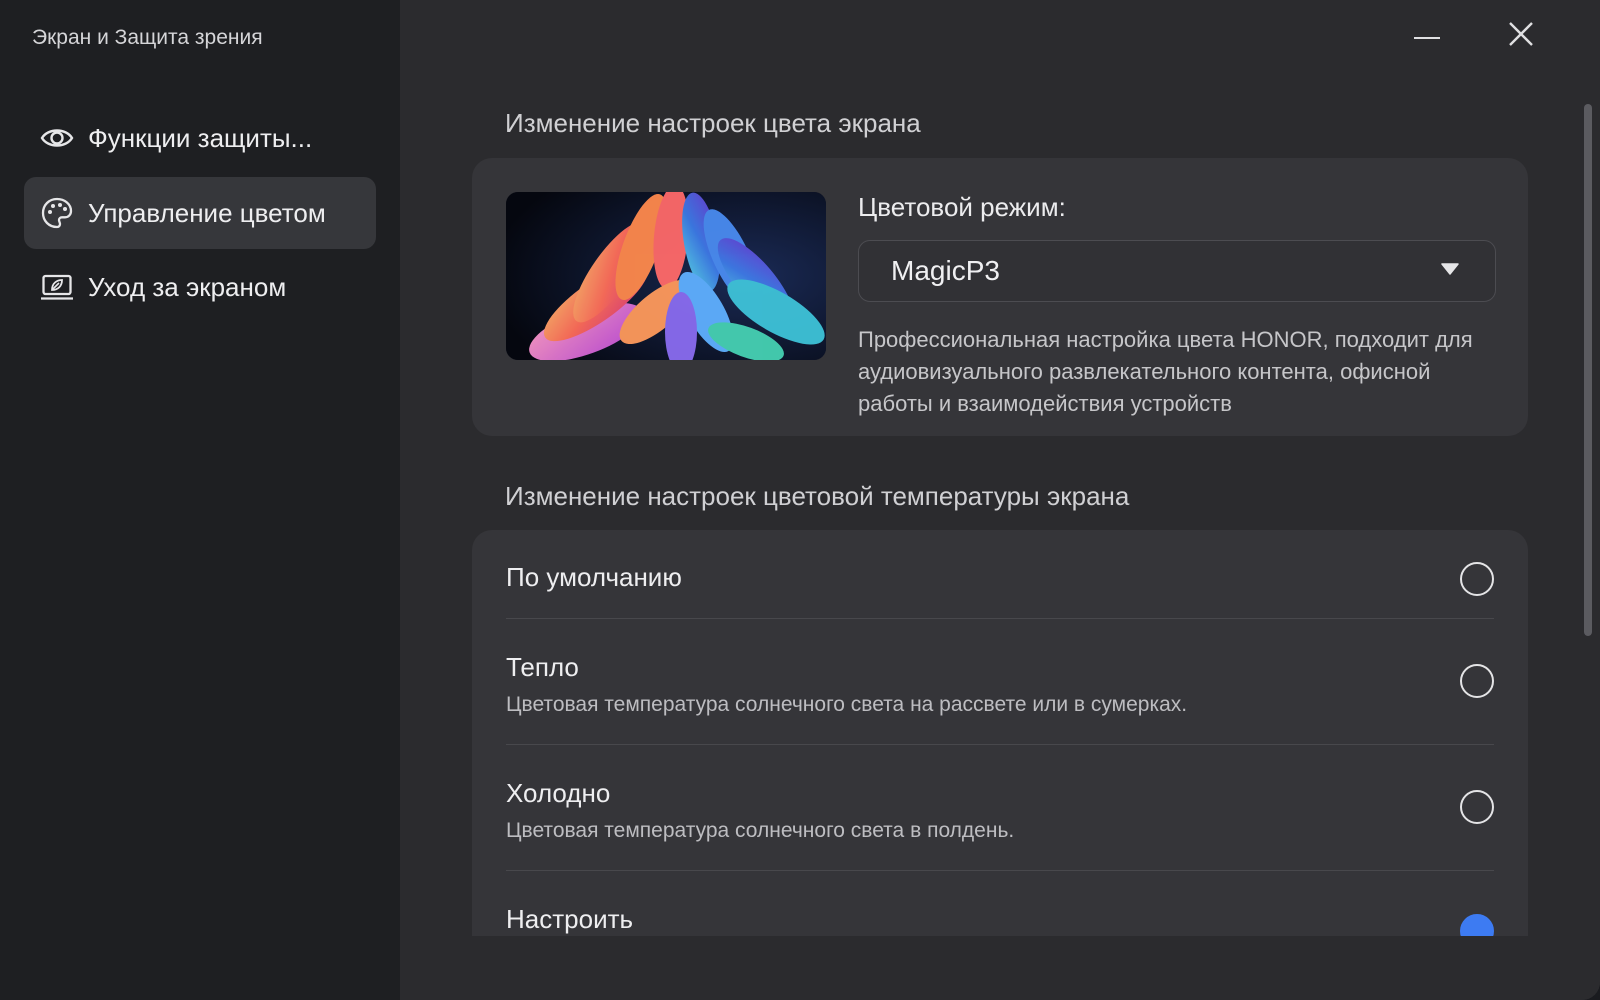 The image size is (1600, 1000). Describe the element at coordinates (1477, 807) in the screenshot. I see `radio-cool` at that location.